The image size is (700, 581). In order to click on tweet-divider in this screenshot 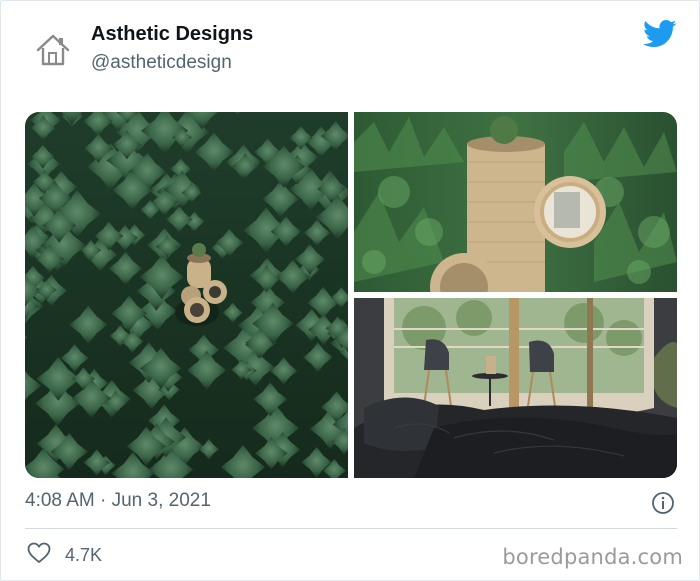, I will do `click(351, 528)`.